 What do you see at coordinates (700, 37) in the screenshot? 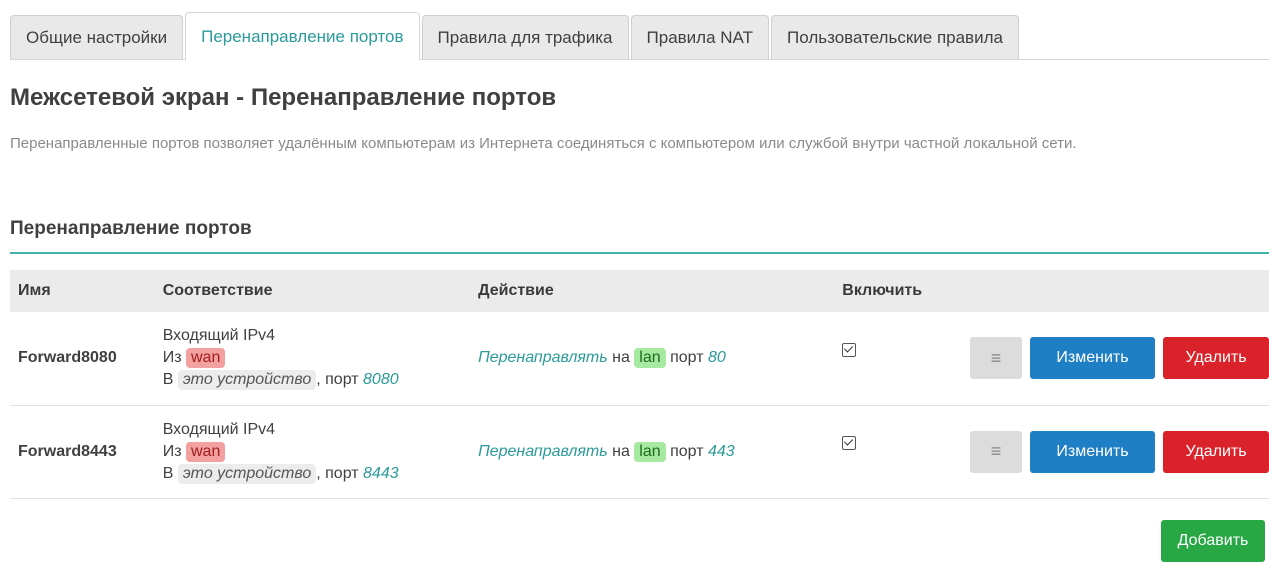
I see `tab-nat-rules: Правила NAT` at bounding box center [700, 37].